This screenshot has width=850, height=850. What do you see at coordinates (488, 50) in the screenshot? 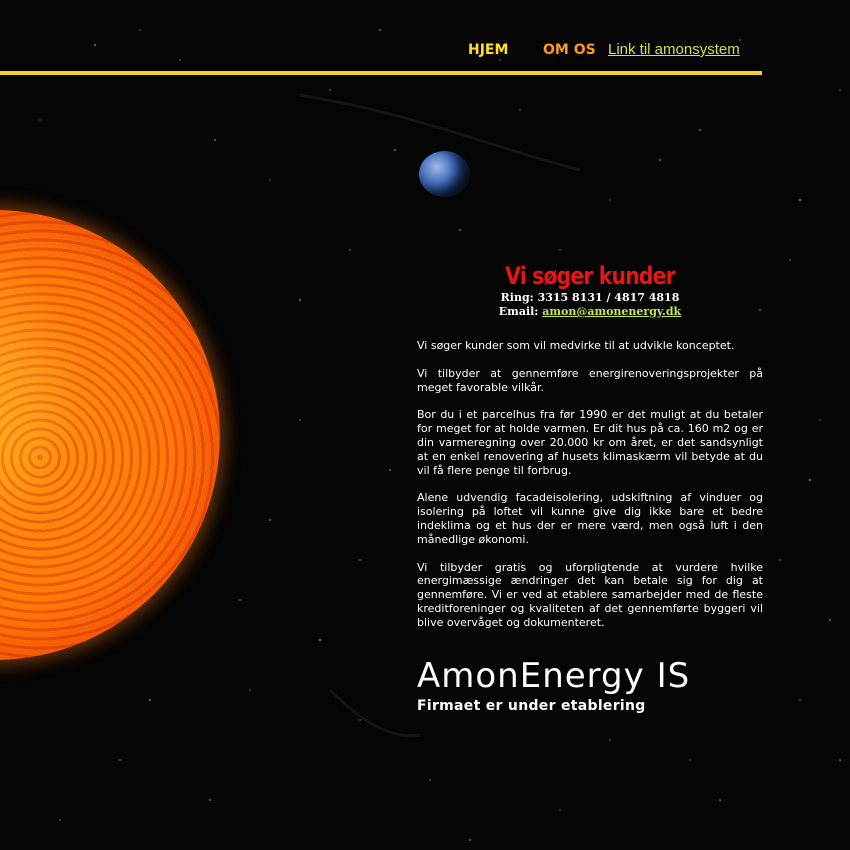
I see `nav-item-hjem: HJEM` at bounding box center [488, 50].